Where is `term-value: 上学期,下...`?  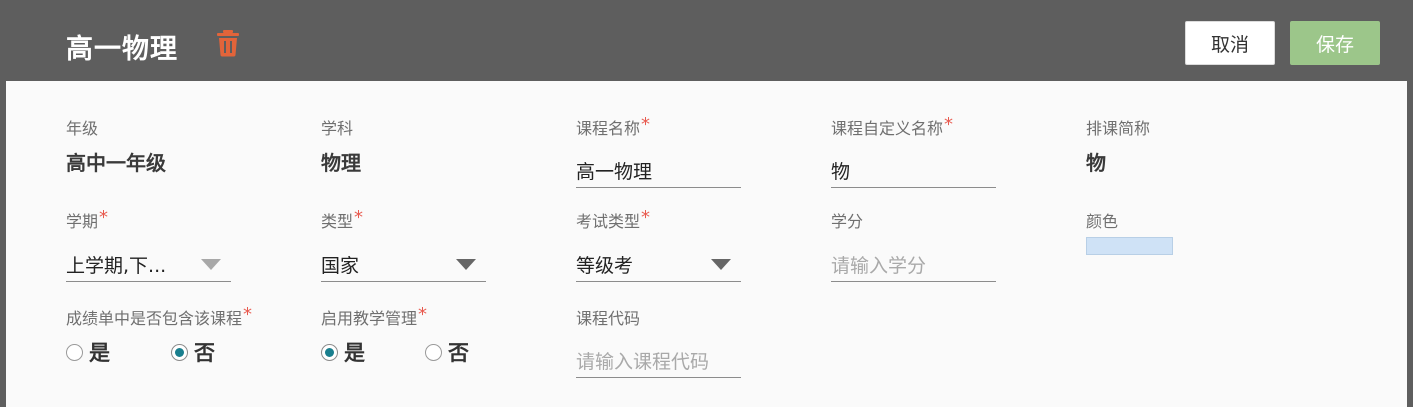 term-value: 上学期,下... is located at coordinates (116, 266).